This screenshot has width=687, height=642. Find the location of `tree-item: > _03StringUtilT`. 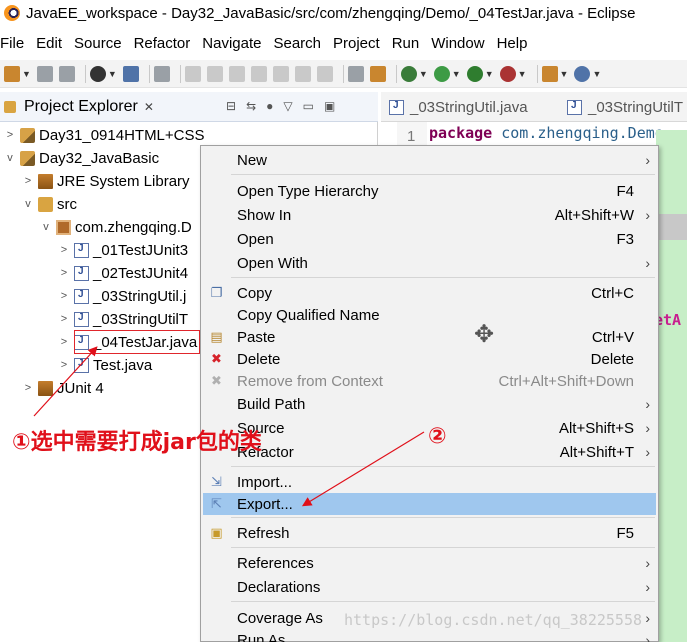

tree-item: > _03StringUtilT is located at coordinates (123, 319).